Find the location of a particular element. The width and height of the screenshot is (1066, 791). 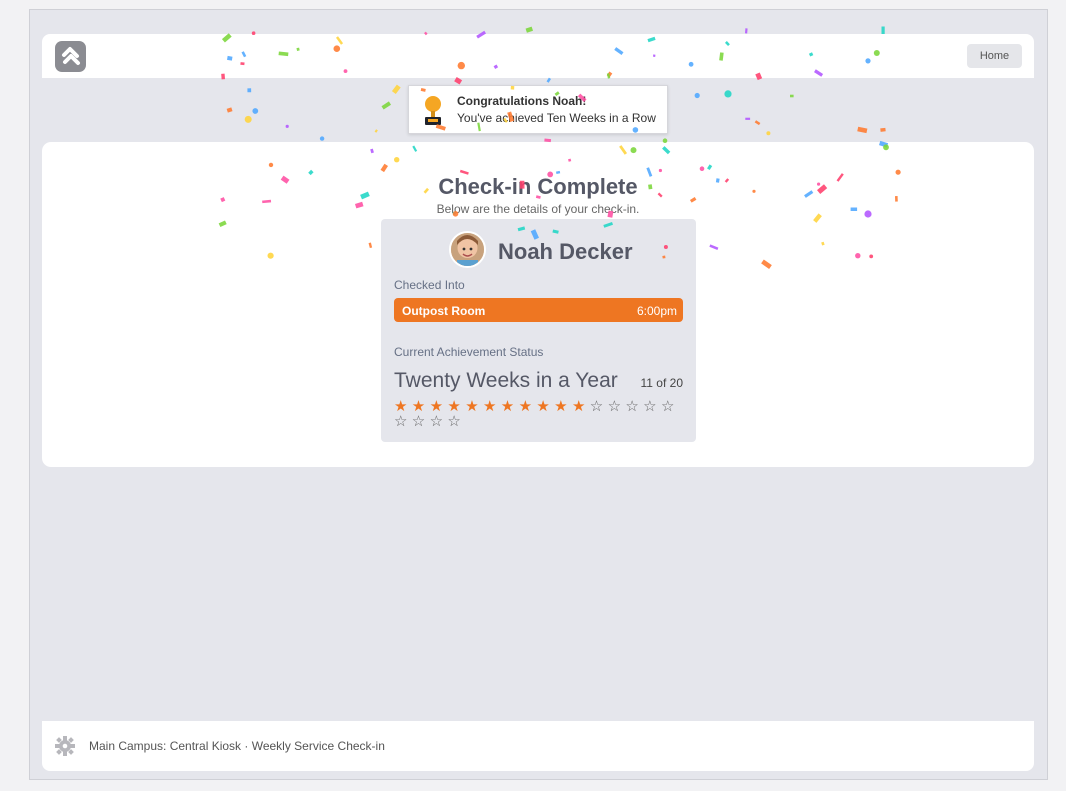

notification-message: You've achieved Ten Weeks in a Row is located at coordinates (556, 118).